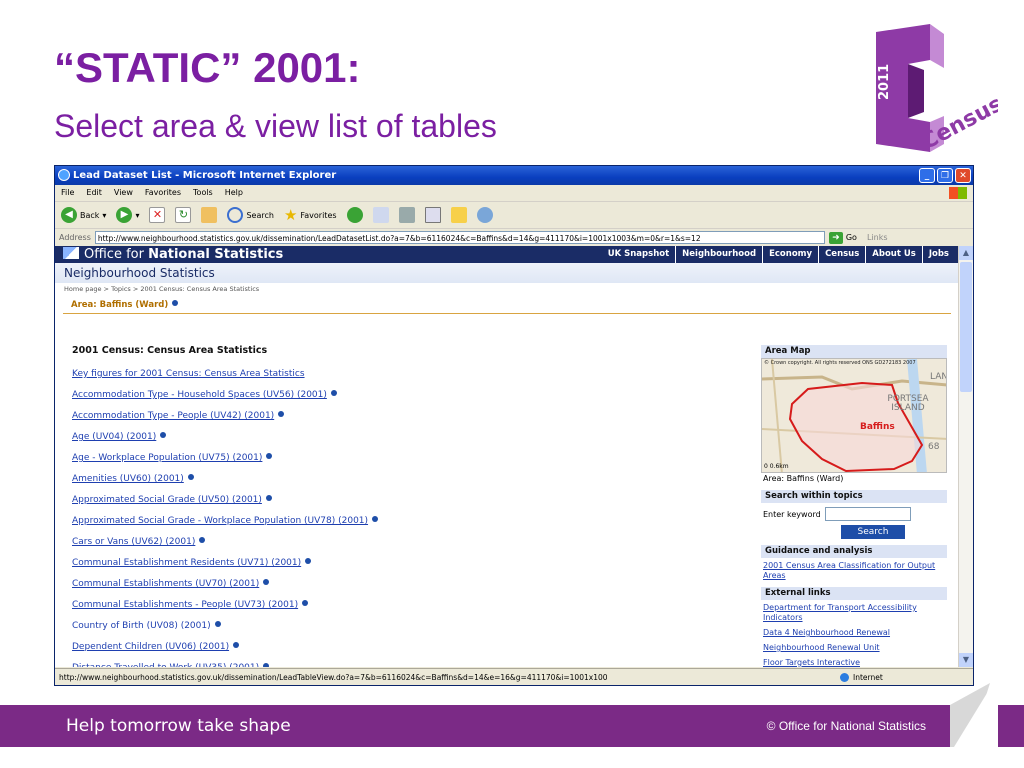  I want to click on menu-favorites: Favorites, so click(163, 193).